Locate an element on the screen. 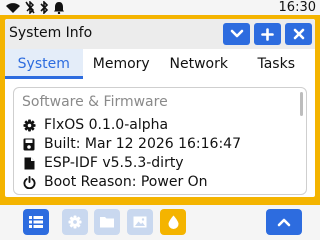  tab-bar: System Memory Network Tasks is located at coordinates (160, 64).